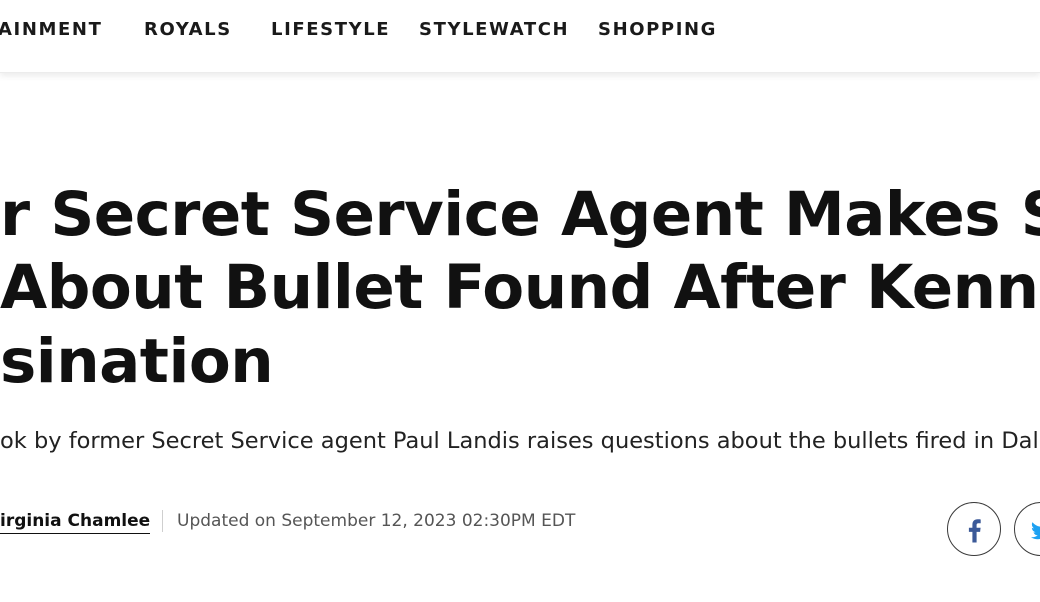  I want to click on nav-item-stylewatch: STYLEWATCH, so click(494, 30).